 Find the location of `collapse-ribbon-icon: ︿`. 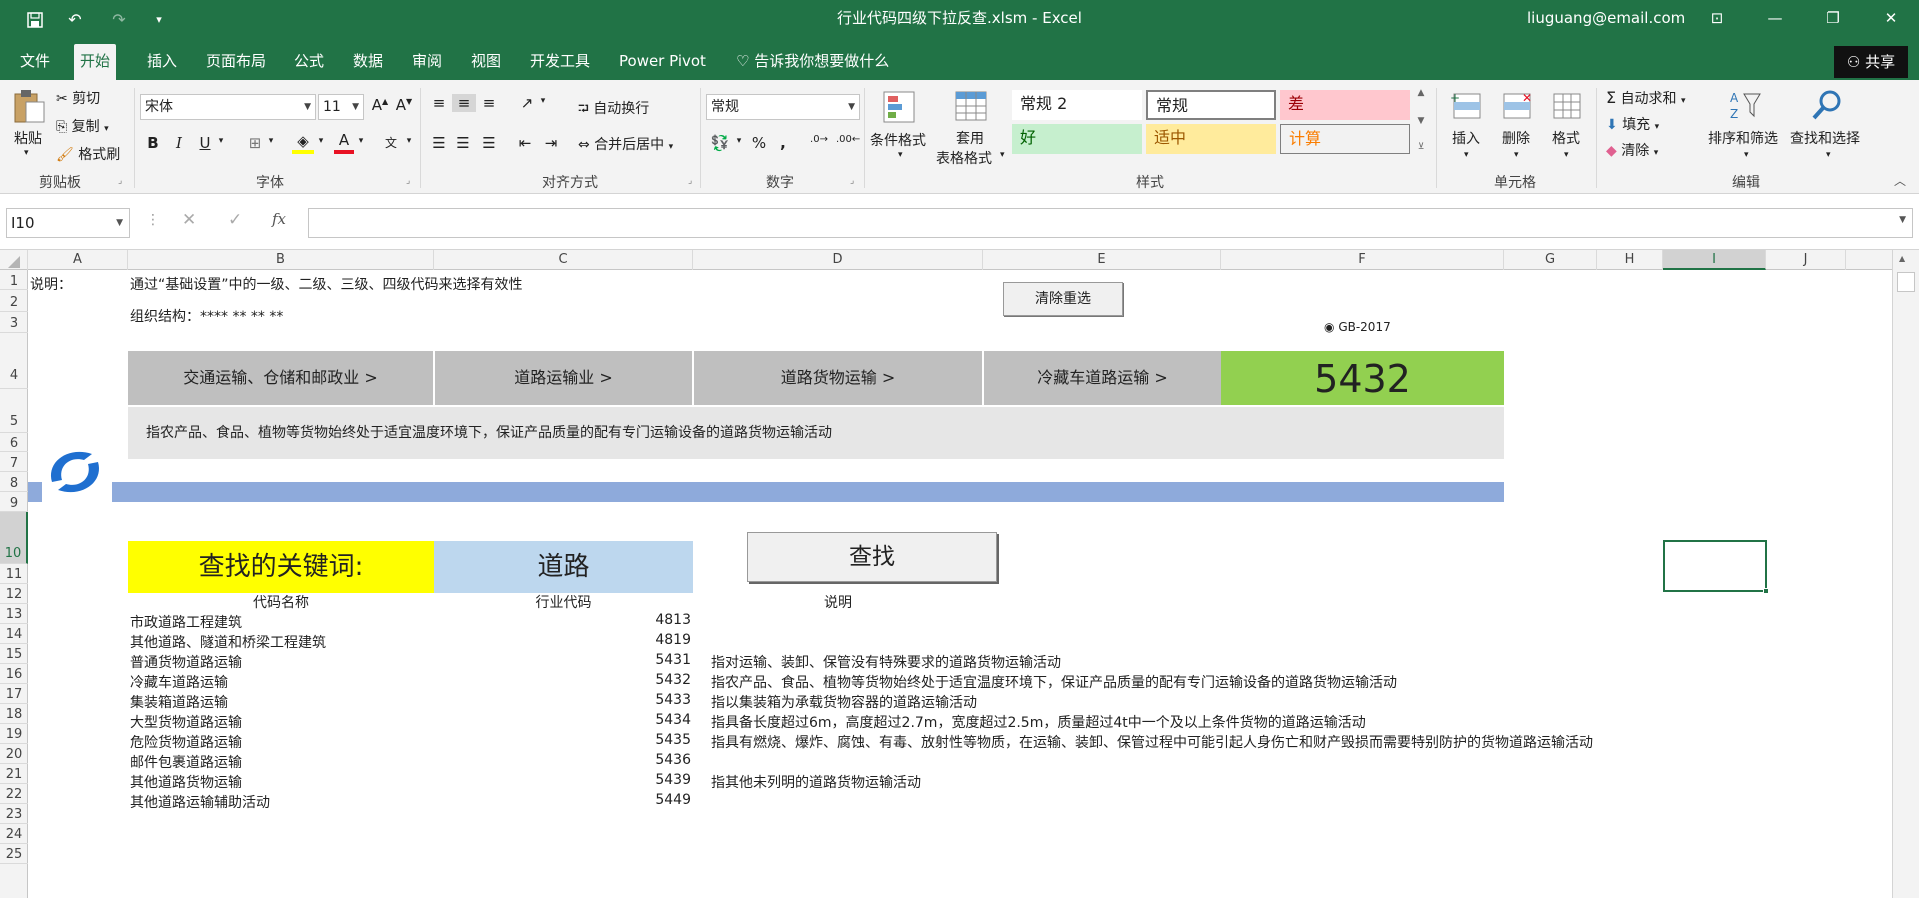

collapse-ribbon-icon: ︿ is located at coordinates (1900, 180).